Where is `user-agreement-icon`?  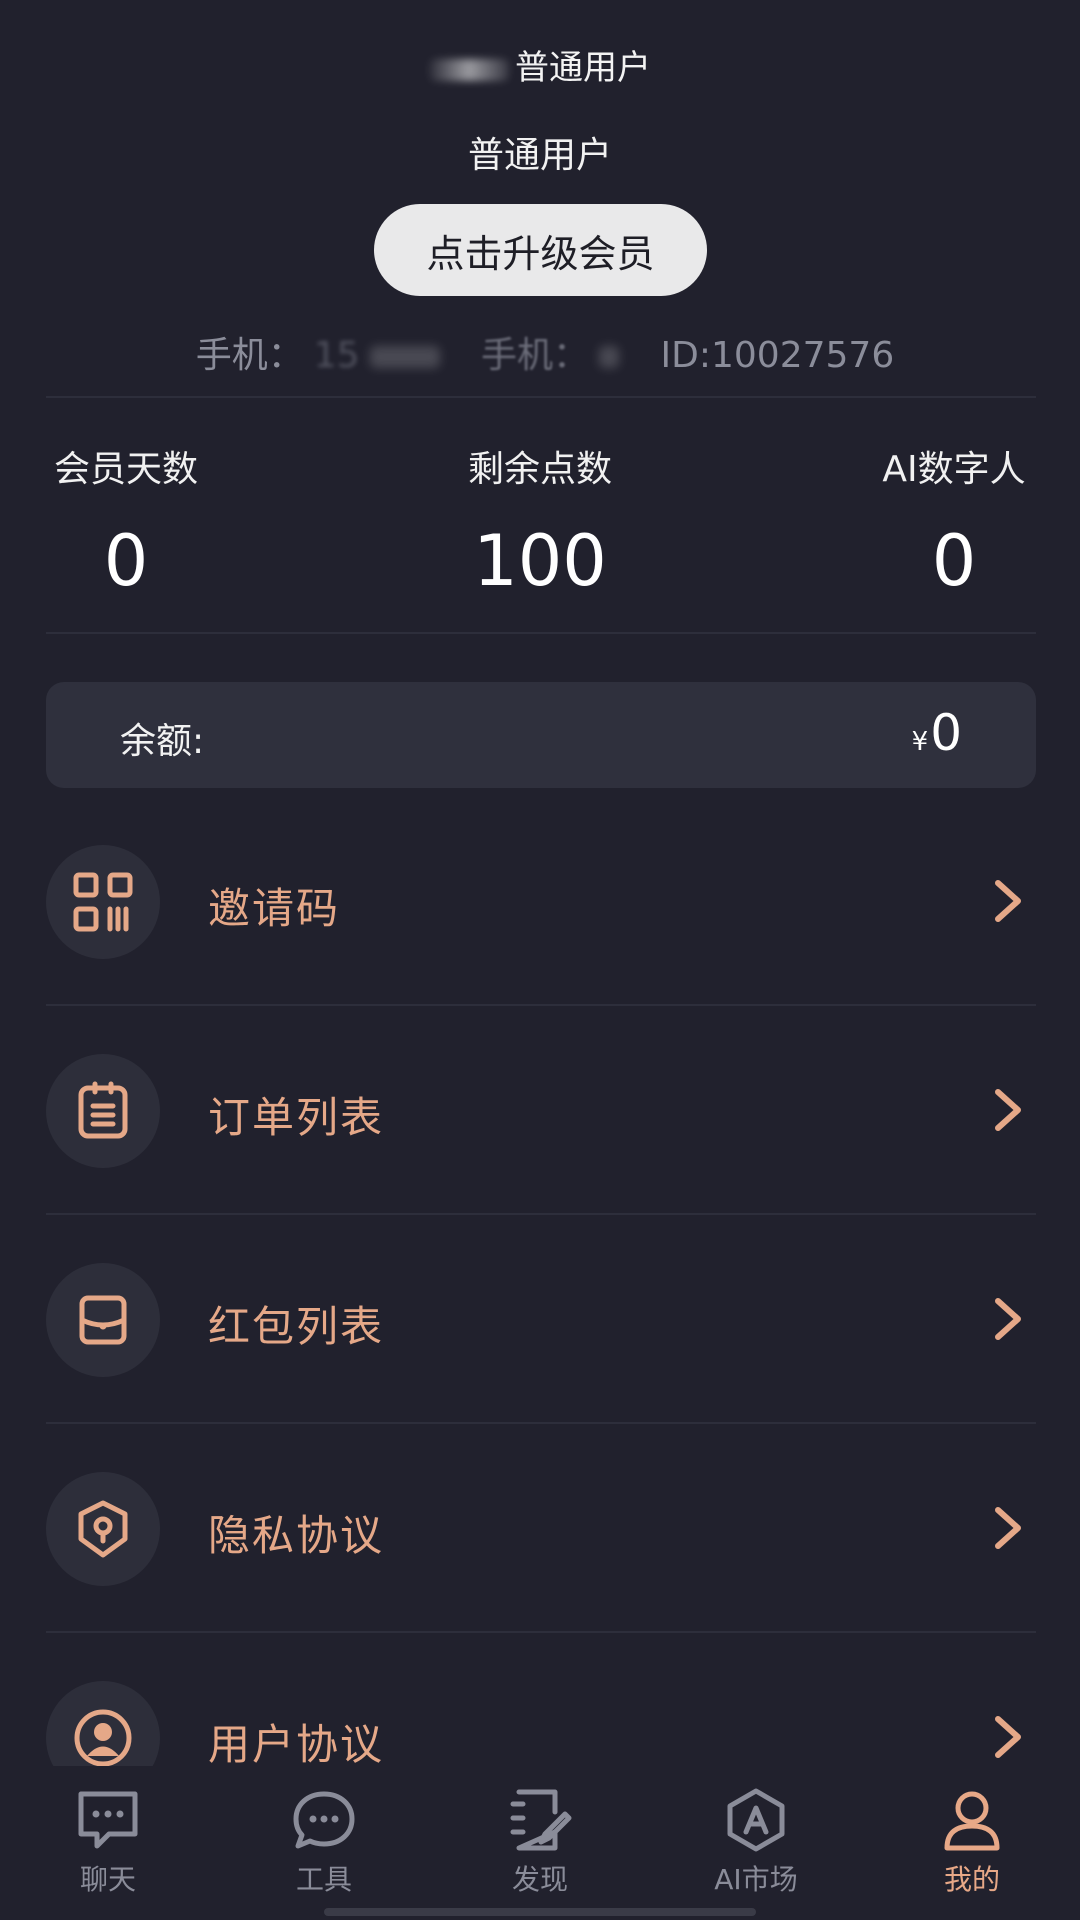 user-agreement-icon is located at coordinates (103, 1723).